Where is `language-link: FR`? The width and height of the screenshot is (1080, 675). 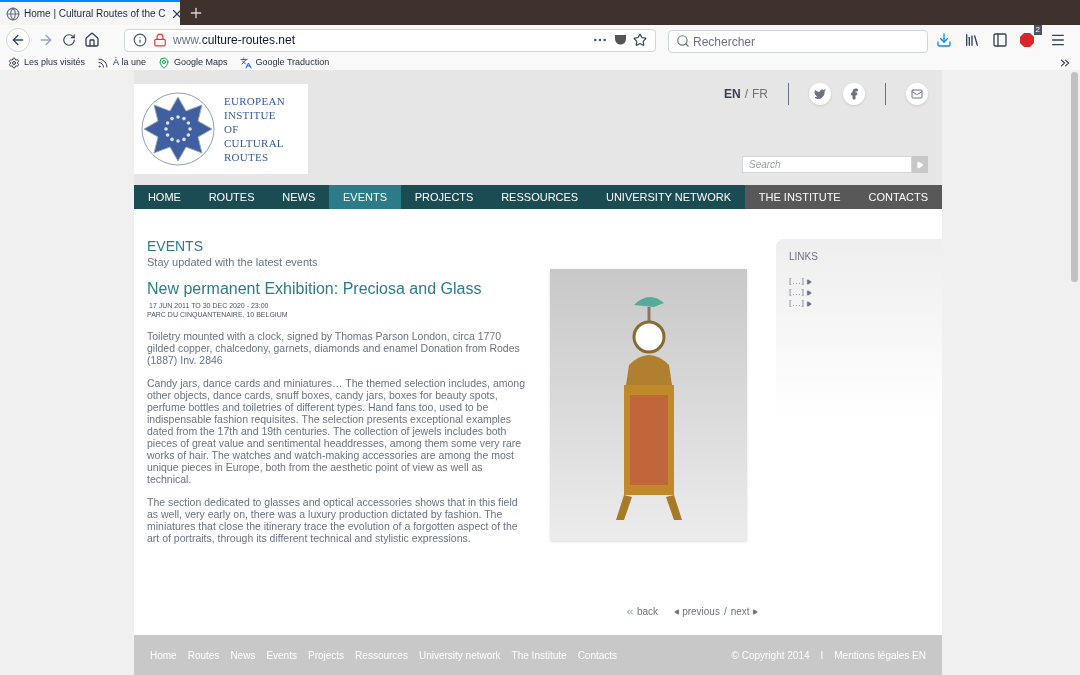
language-link: FR is located at coordinates (760, 94).